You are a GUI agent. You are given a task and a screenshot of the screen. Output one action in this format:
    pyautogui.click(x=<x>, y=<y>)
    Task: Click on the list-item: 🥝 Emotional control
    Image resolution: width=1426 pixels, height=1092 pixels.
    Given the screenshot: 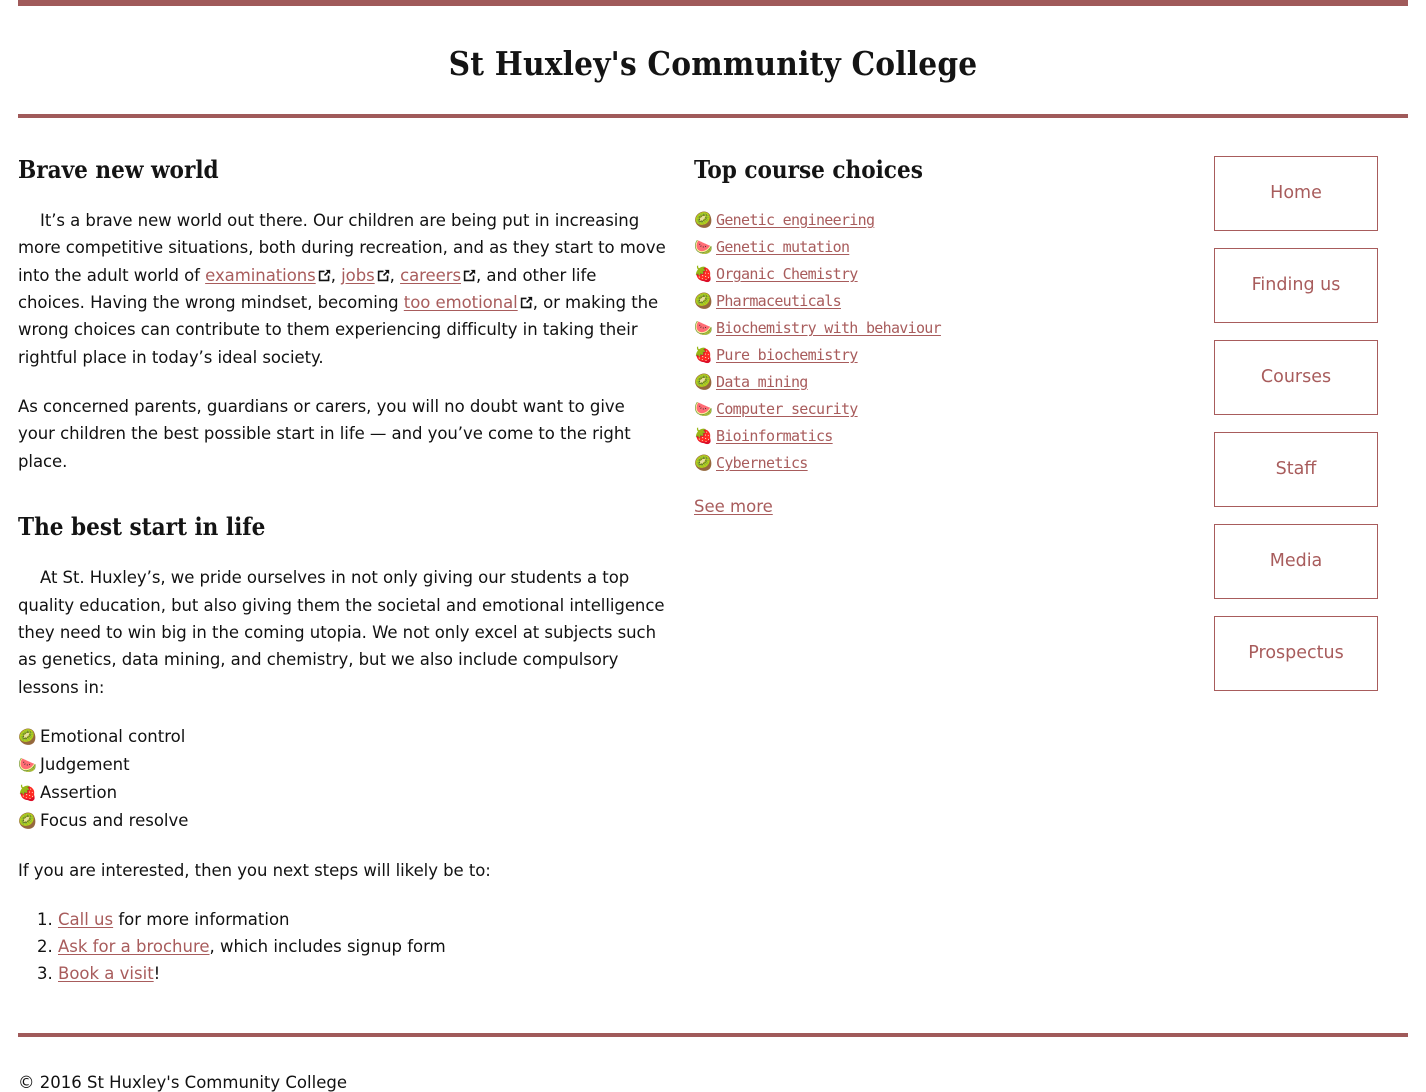 What is the action you would take?
    pyautogui.click(x=342, y=737)
    